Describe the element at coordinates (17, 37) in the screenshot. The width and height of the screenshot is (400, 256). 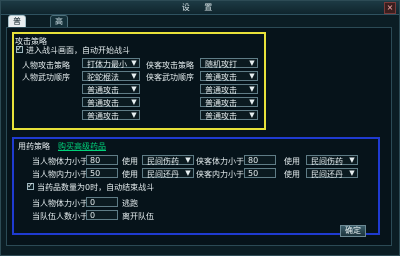
I see `tab-general: 普通设置` at that location.